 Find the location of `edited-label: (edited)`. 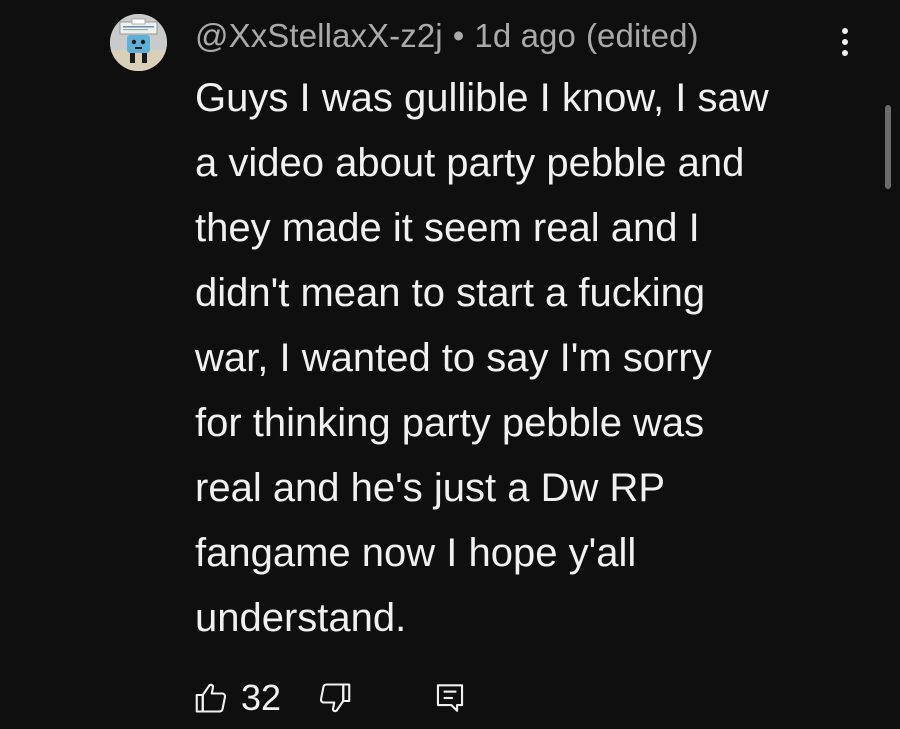

edited-label: (edited) is located at coordinates (642, 35).